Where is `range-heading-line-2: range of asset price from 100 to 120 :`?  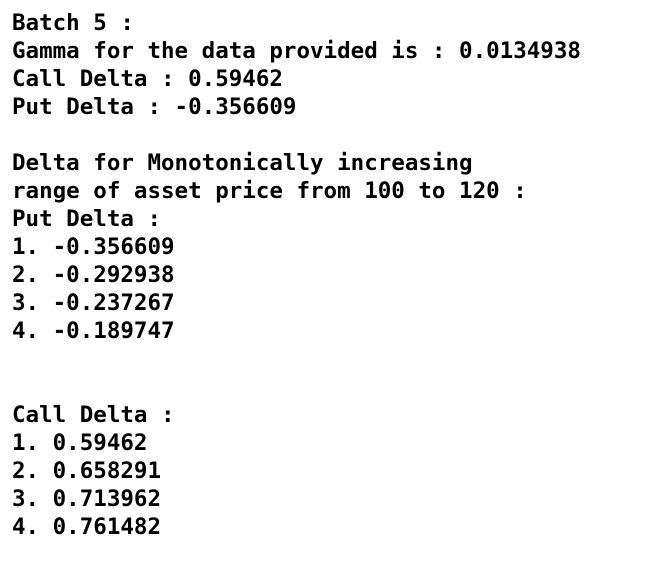
range-heading-line-2: range of asset price from 100 to 120 : is located at coordinates (269, 191).